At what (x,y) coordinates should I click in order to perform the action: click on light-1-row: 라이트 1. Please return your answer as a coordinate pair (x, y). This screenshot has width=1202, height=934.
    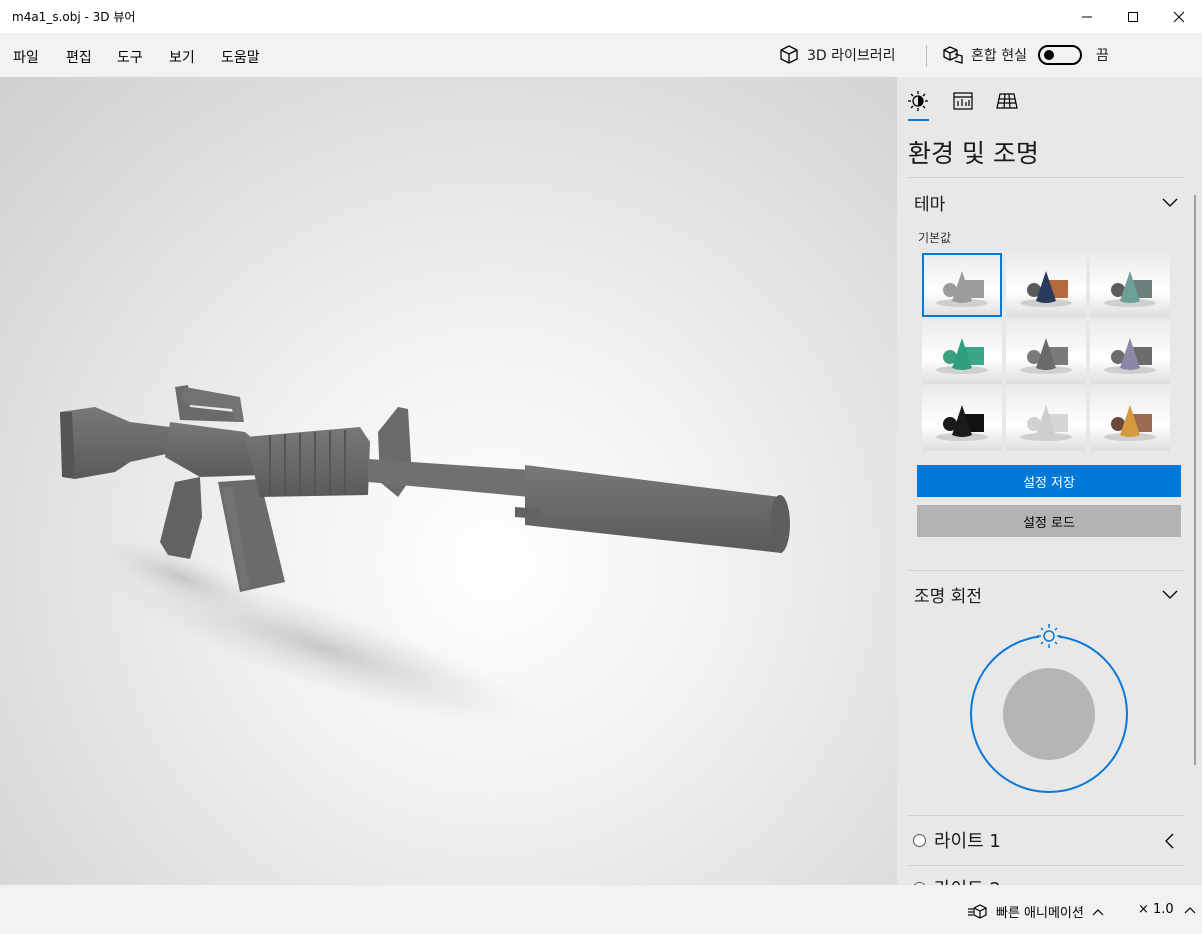
    Looking at the image, I should click on (957, 840).